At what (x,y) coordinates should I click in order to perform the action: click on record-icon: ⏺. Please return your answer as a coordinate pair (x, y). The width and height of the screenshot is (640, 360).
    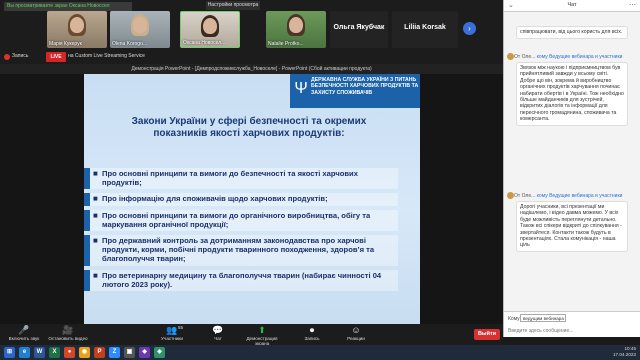
    Looking at the image, I should click on (312, 330).